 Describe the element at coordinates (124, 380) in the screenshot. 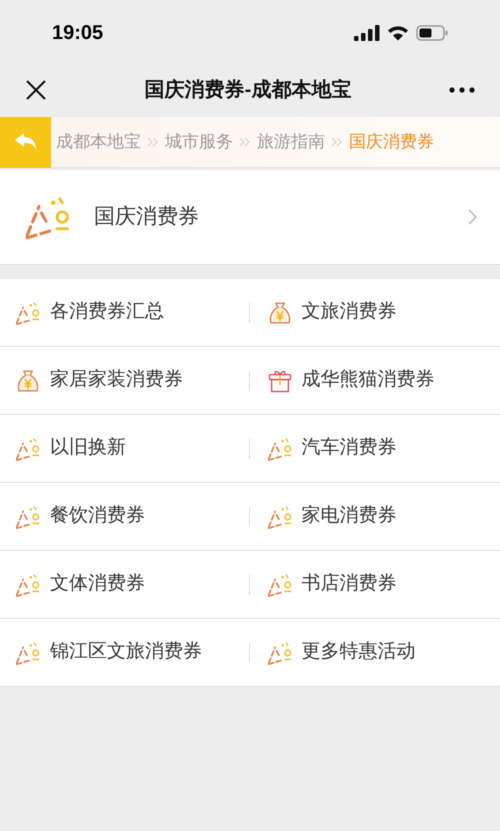

I see `coupon-link: 家居家装消费券` at that location.